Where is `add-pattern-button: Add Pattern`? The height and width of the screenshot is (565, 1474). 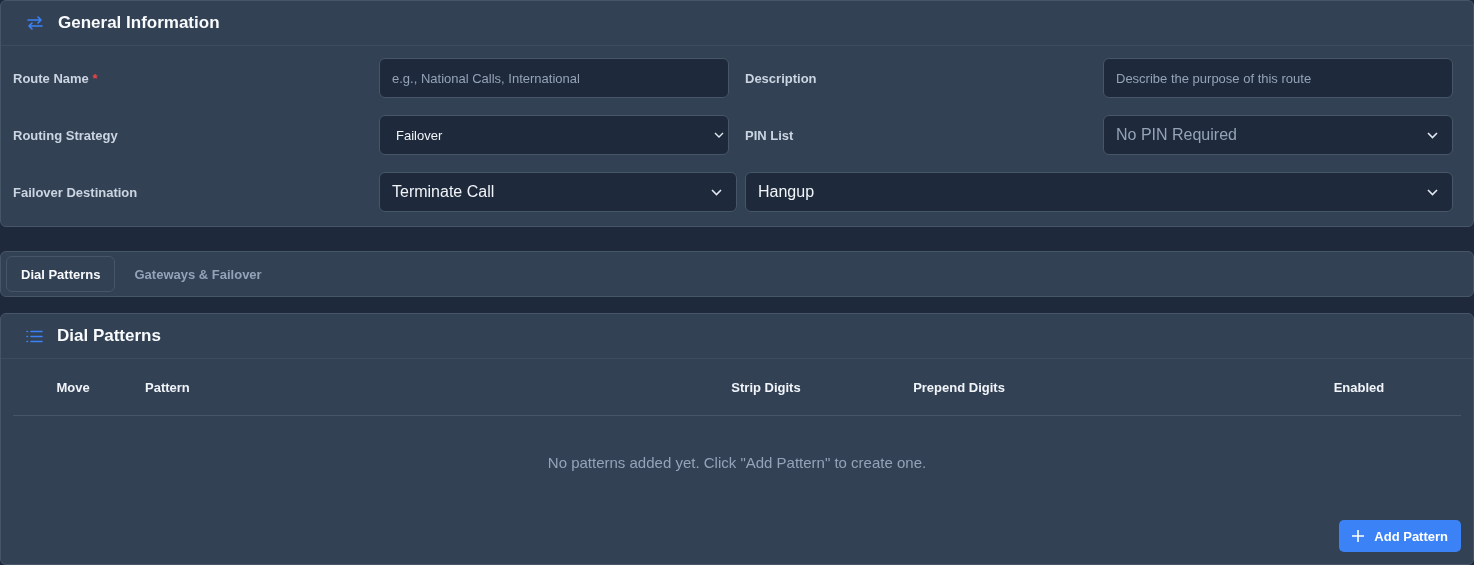 add-pattern-button: Add Pattern is located at coordinates (1400, 536).